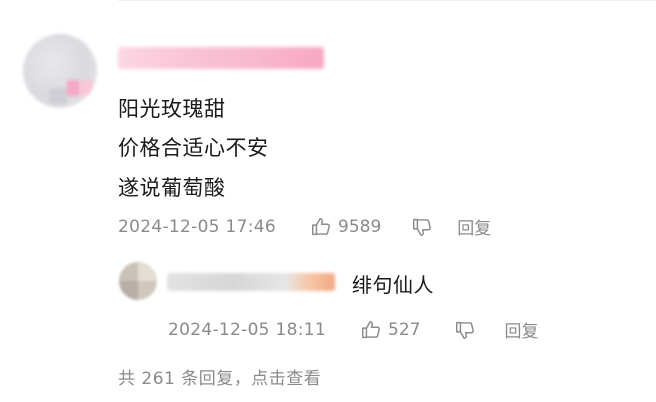  Describe the element at coordinates (387, 0) in the screenshot. I see `top-divider` at that location.